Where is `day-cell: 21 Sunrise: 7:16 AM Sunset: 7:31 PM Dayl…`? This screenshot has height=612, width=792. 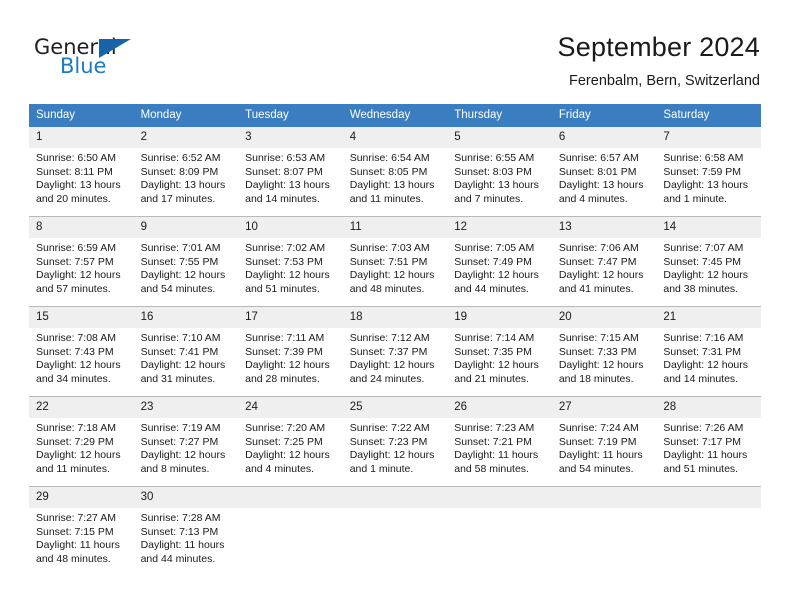
day-cell: 21 Sunrise: 7:16 AM Sunset: 7:31 PM Dayl… is located at coordinates (708, 351).